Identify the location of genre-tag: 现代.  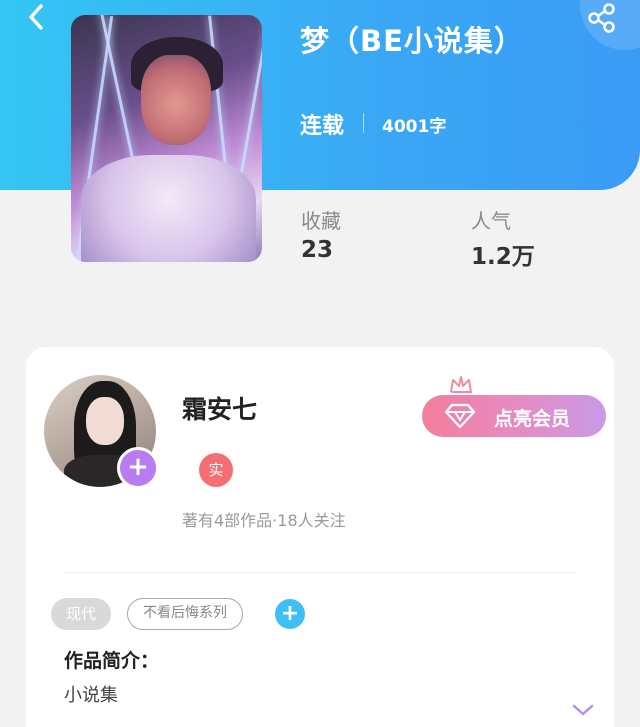
(81, 614).